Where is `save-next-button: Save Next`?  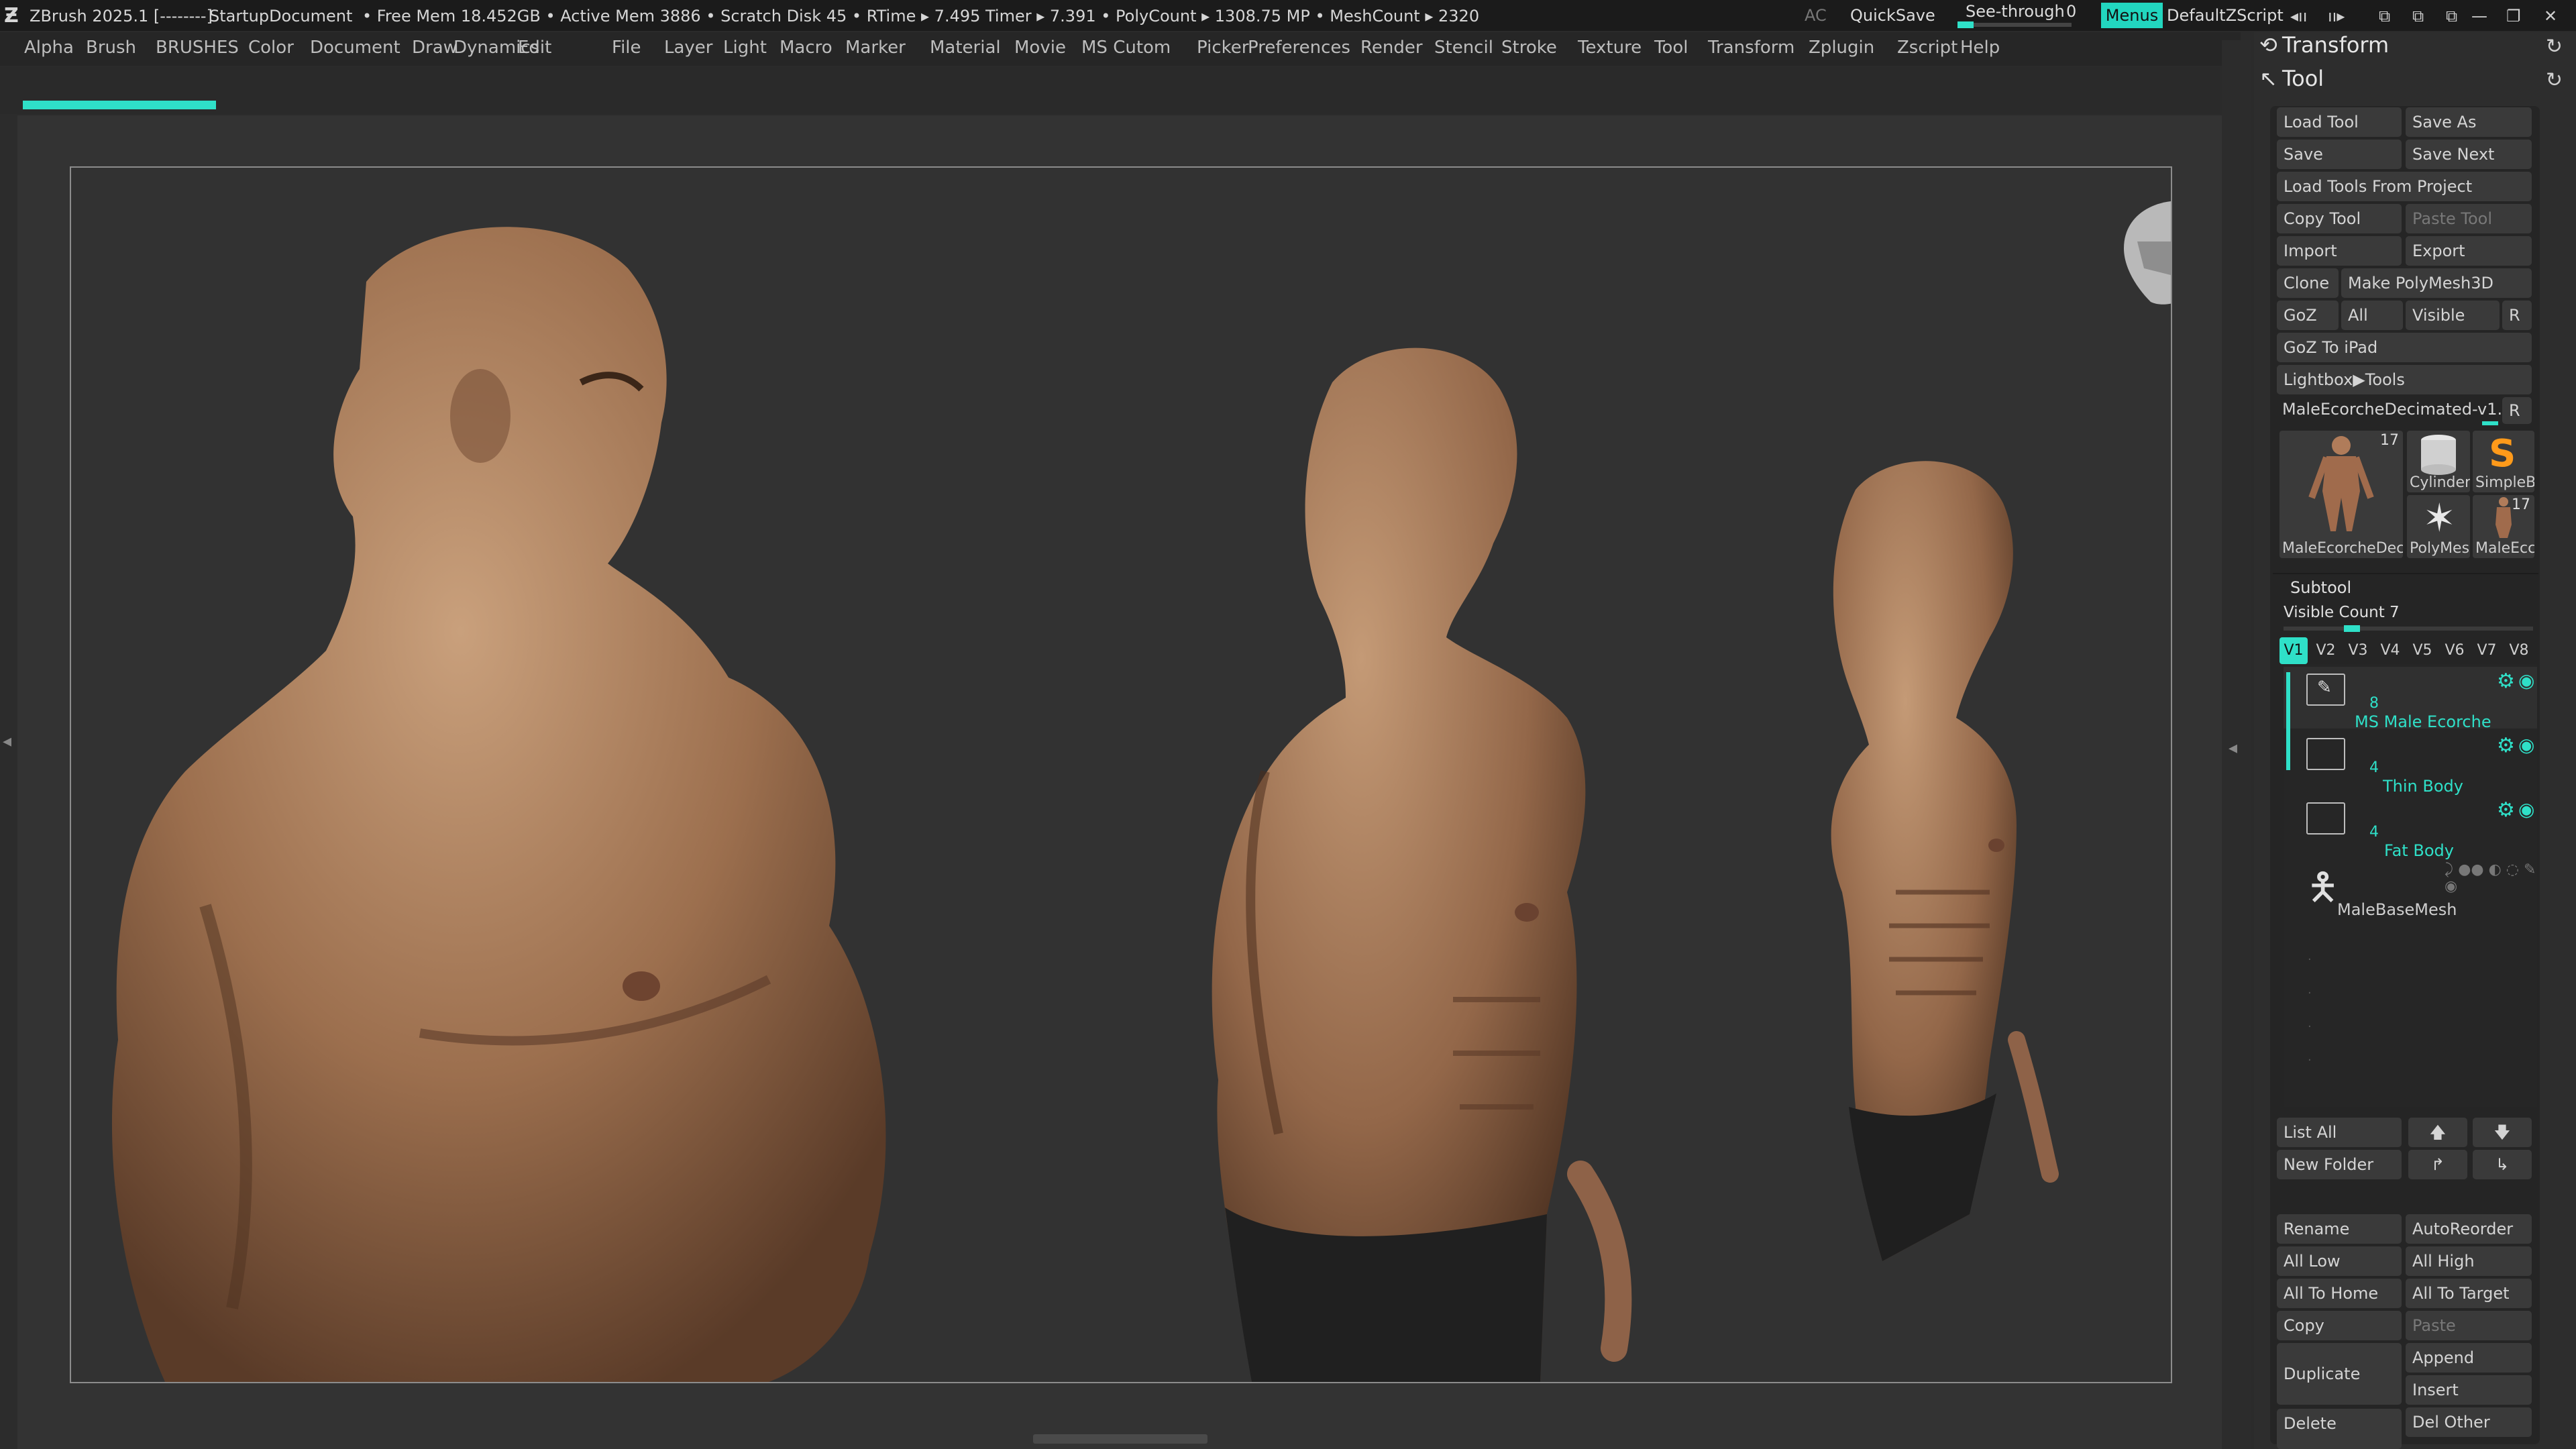 save-next-button: Save Next is located at coordinates (2469, 154).